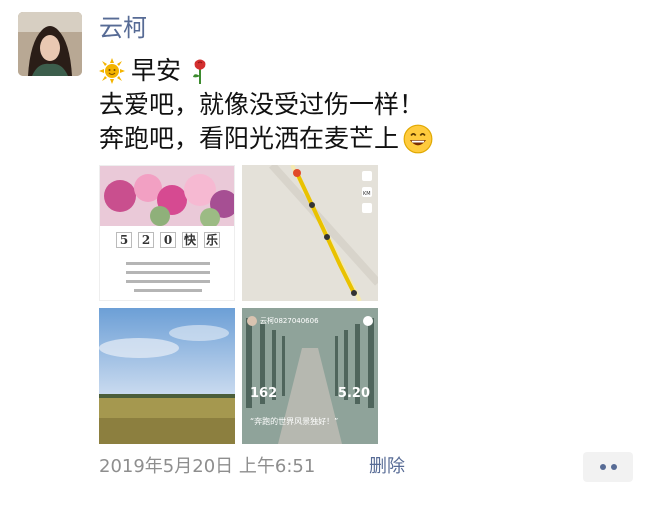  Describe the element at coordinates (608, 467) in the screenshot. I see `more-actions-button` at that location.